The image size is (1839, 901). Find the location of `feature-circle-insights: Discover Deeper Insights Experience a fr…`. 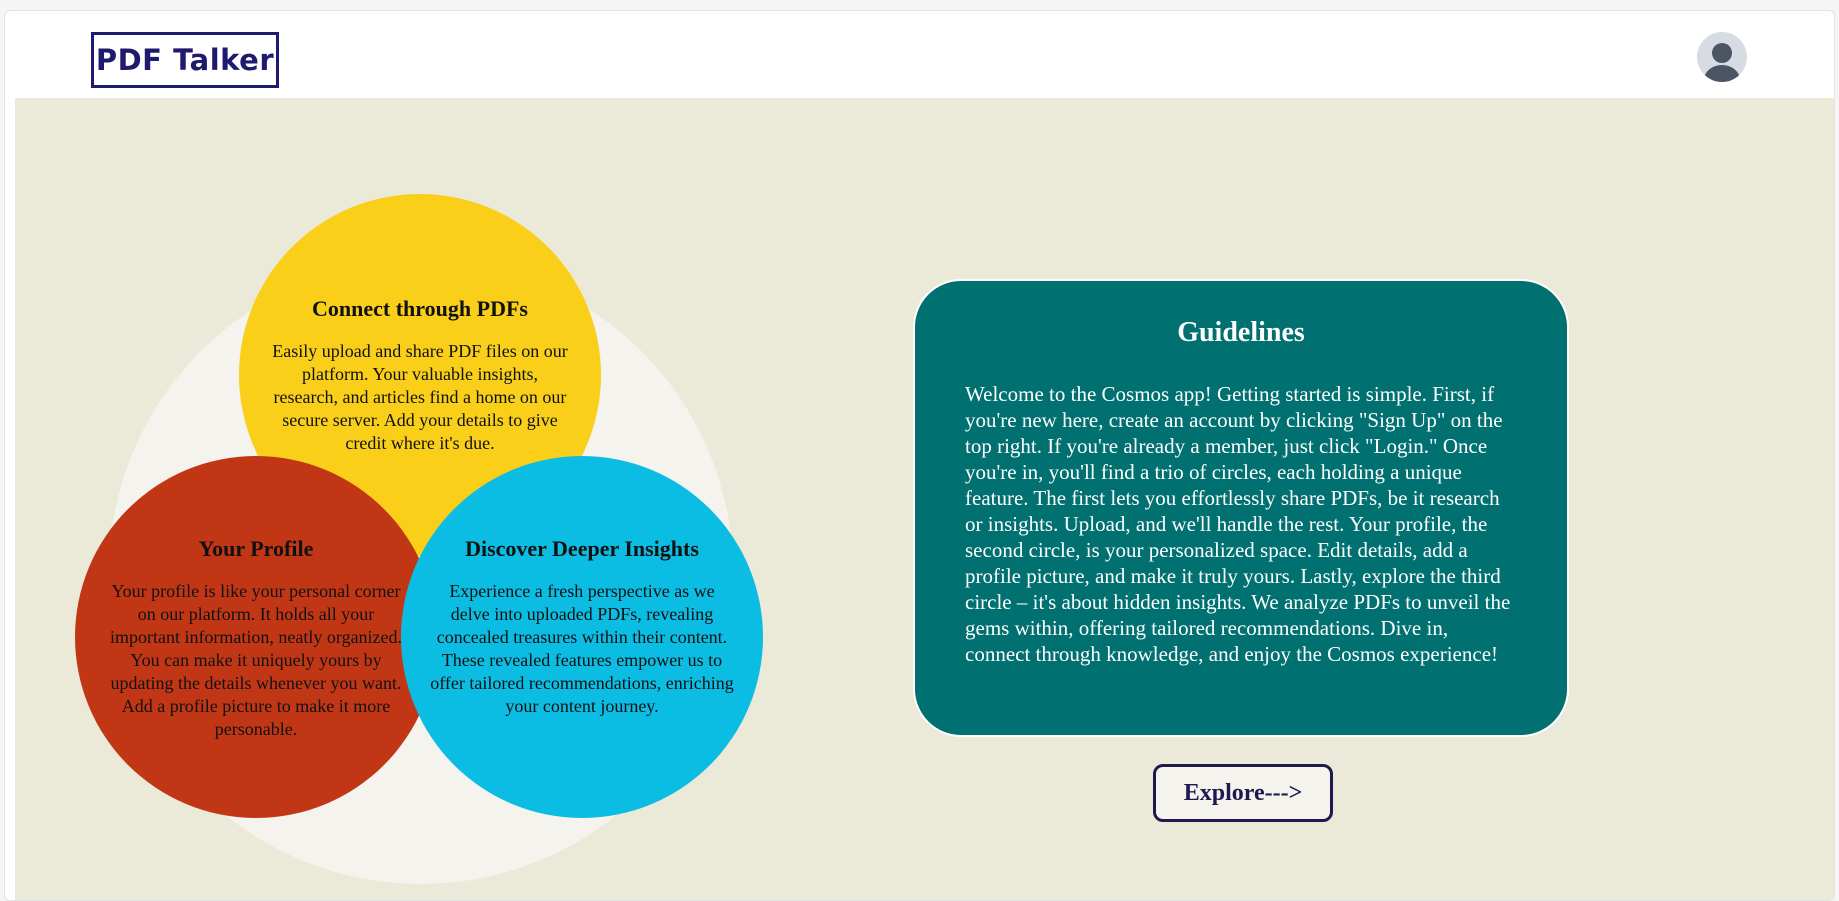

feature-circle-insights: Discover Deeper Insights Experience a fr… is located at coordinates (582, 637).